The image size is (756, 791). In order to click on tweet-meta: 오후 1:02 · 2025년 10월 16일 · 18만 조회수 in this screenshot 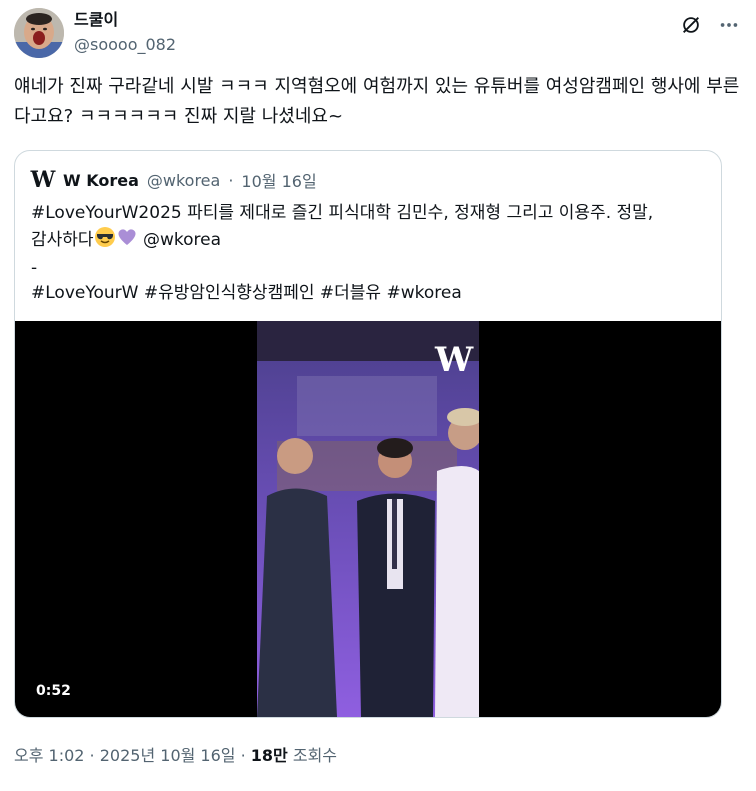, I will do `click(175, 754)`.